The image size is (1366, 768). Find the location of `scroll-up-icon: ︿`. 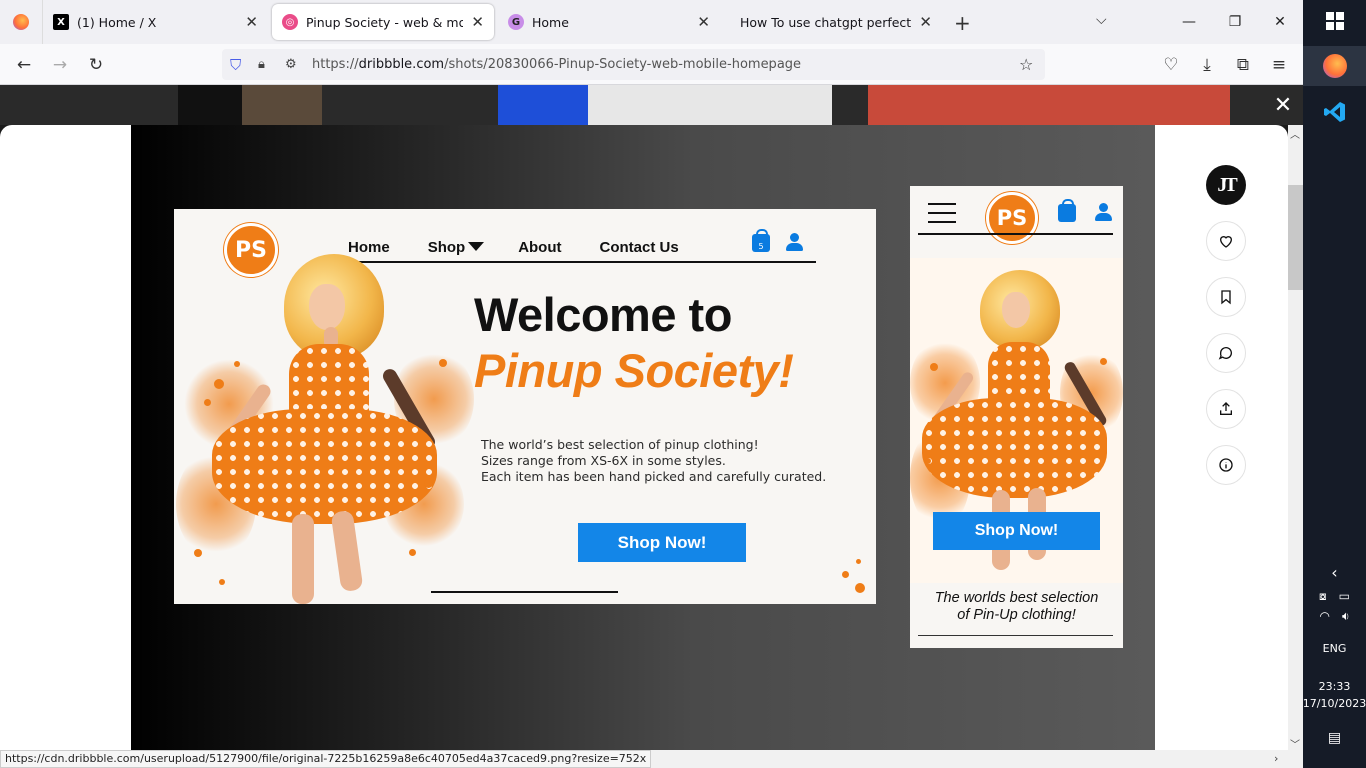

scroll-up-icon: ︿ is located at coordinates (1295, 133).